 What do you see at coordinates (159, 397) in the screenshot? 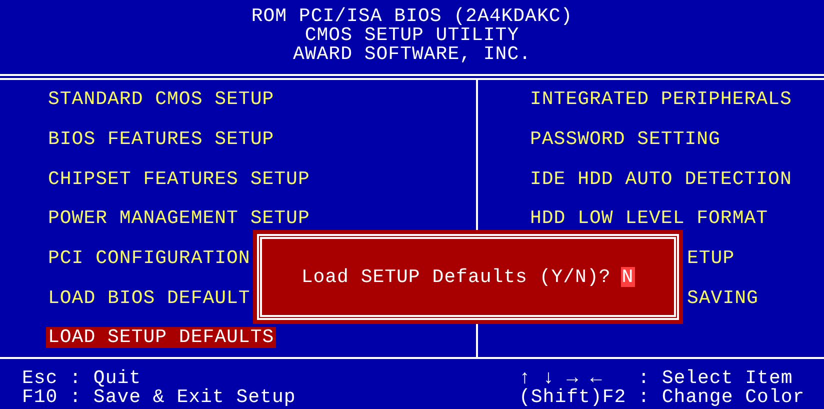
I see `key-hint: F10 : Save & Exit Setup` at bounding box center [159, 397].